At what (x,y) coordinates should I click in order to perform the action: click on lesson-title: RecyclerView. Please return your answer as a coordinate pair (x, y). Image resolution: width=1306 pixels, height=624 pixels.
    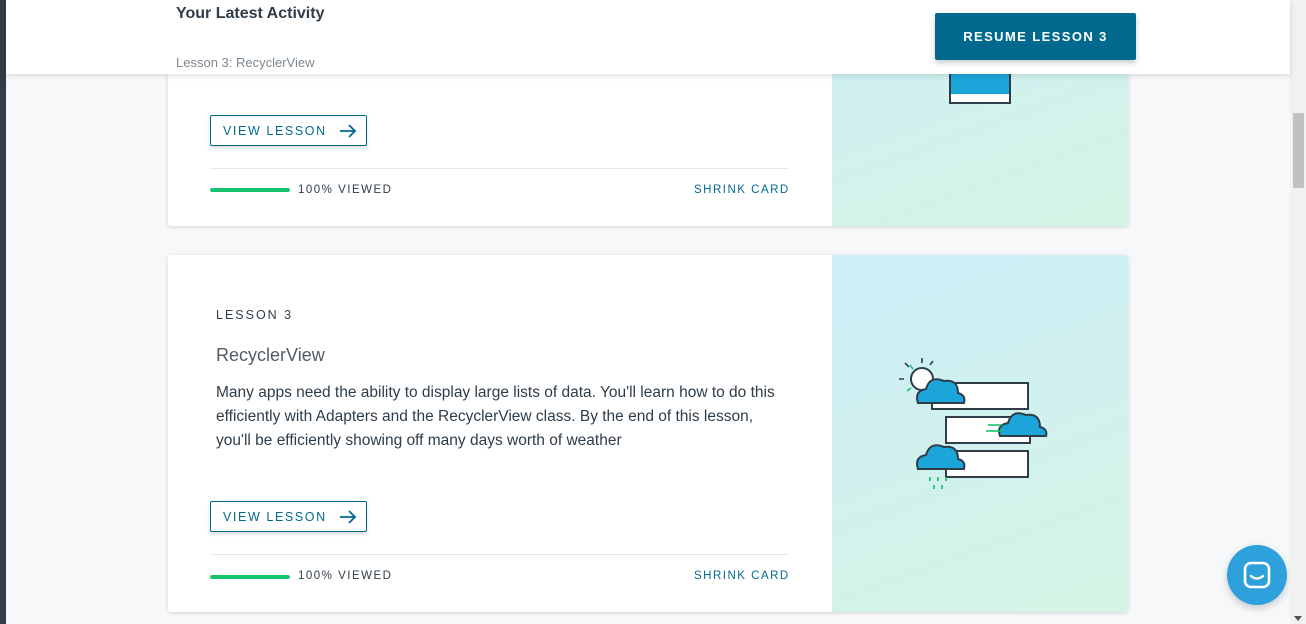
    Looking at the image, I should click on (270, 355).